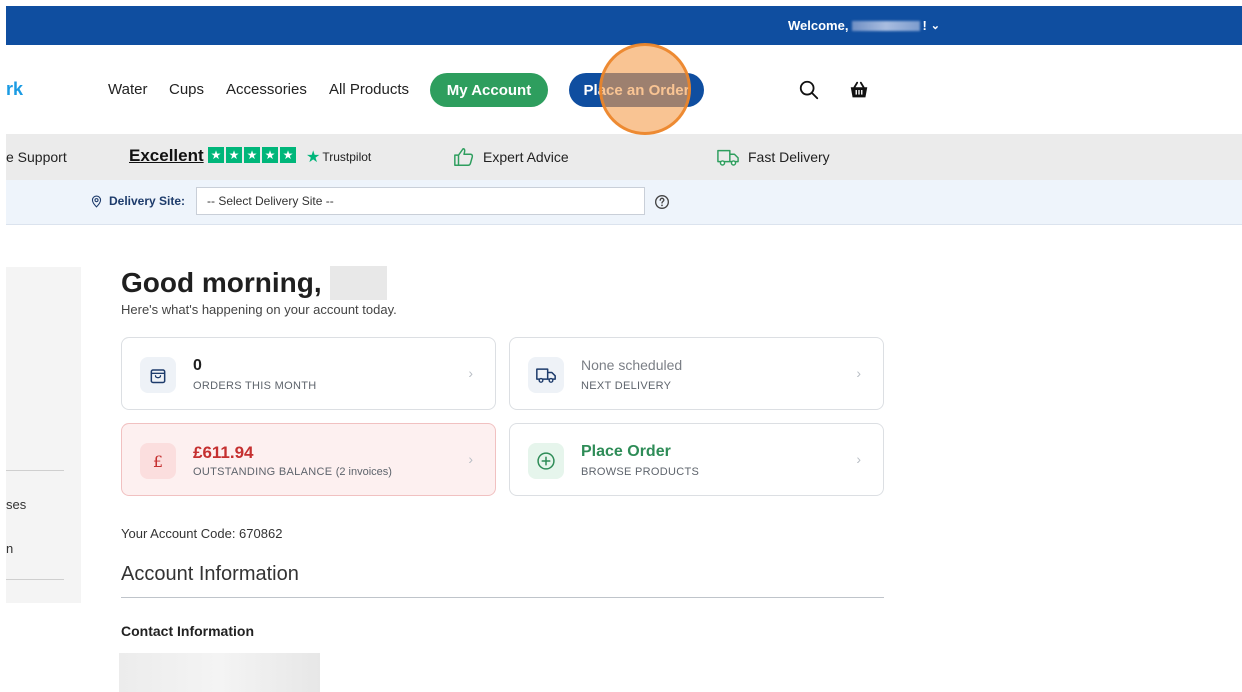 Image resolution: width=1242 pixels, height=692 pixels. I want to click on expert-advice: Expert Advice, so click(511, 157).